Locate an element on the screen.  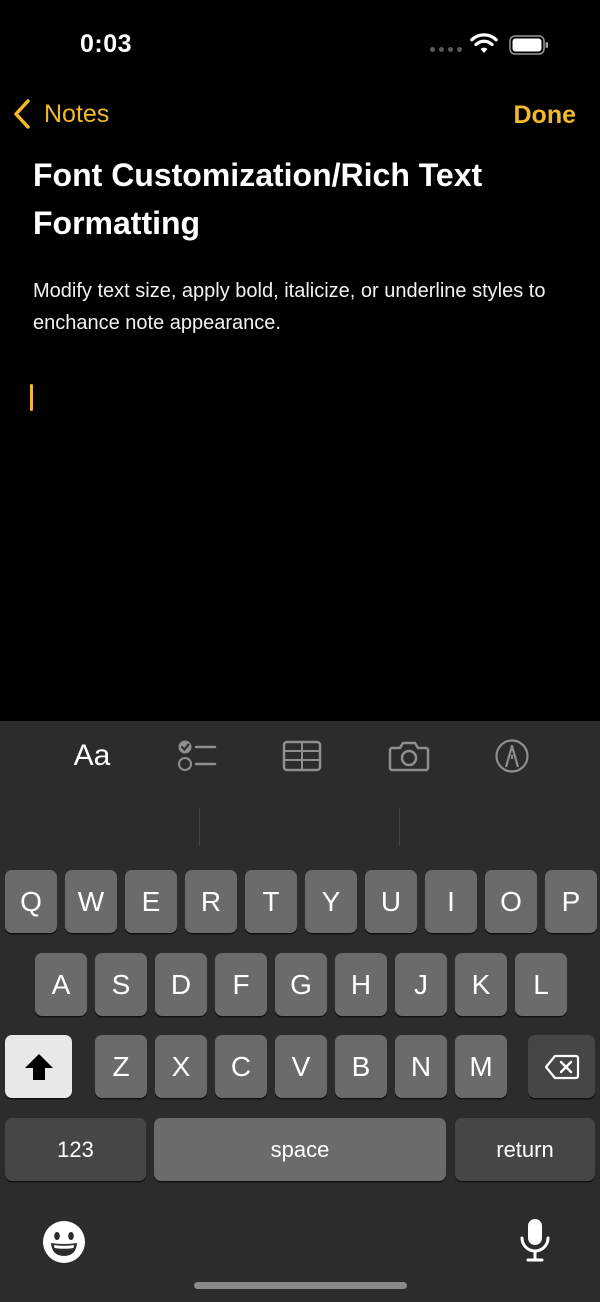
key-c: C is located at coordinates (241, 1066).